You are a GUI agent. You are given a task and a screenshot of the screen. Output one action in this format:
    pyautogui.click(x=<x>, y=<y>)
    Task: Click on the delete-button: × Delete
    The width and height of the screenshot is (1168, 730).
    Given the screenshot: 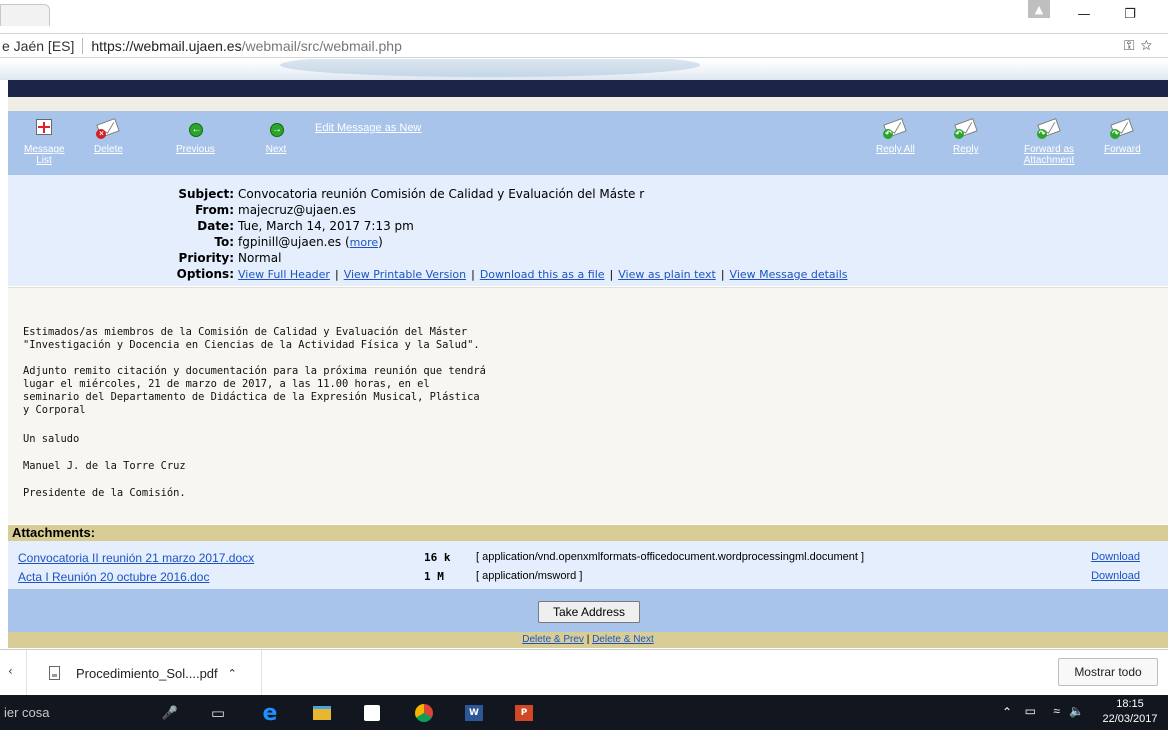 What is the action you would take?
    pyautogui.click(x=108, y=136)
    